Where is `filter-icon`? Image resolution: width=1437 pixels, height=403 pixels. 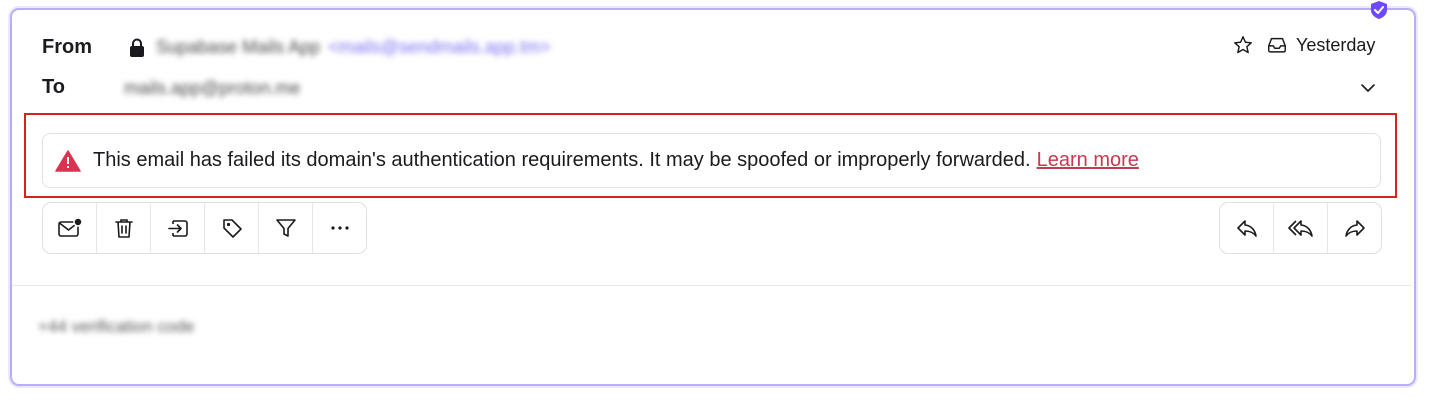 filter-icon is located at coordinates (286, 228).